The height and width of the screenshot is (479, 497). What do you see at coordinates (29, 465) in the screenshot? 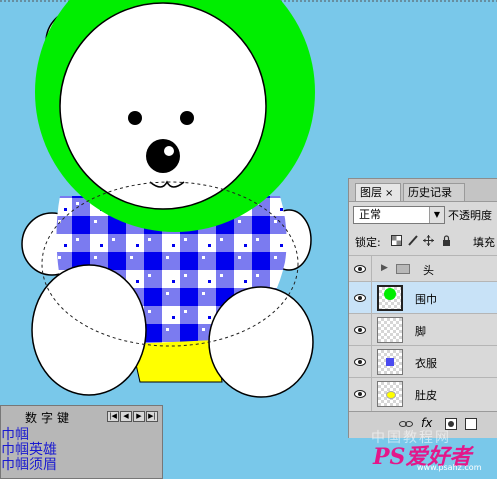
I see `ime-candidate: 巾帼须眉` at bounding box center [29, 465].